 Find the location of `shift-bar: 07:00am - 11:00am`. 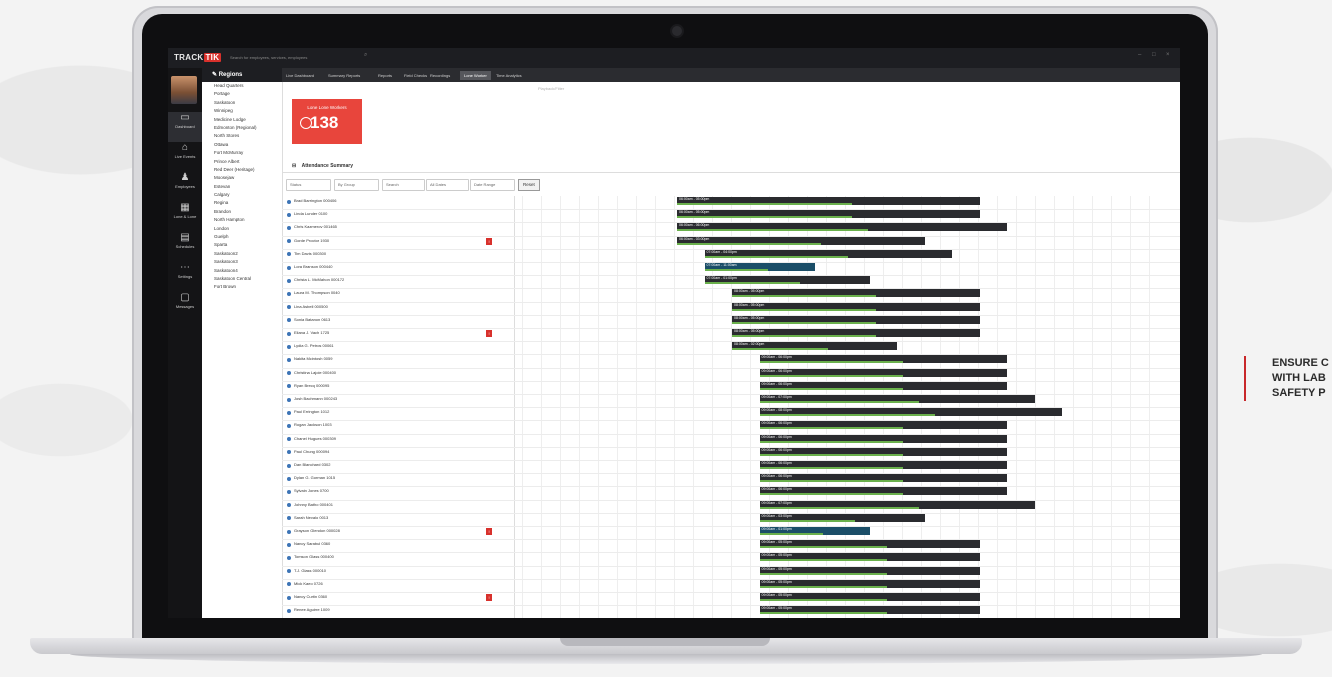

shift-bar: 07:00am - 11:00am is located at coordinates (759, 267).